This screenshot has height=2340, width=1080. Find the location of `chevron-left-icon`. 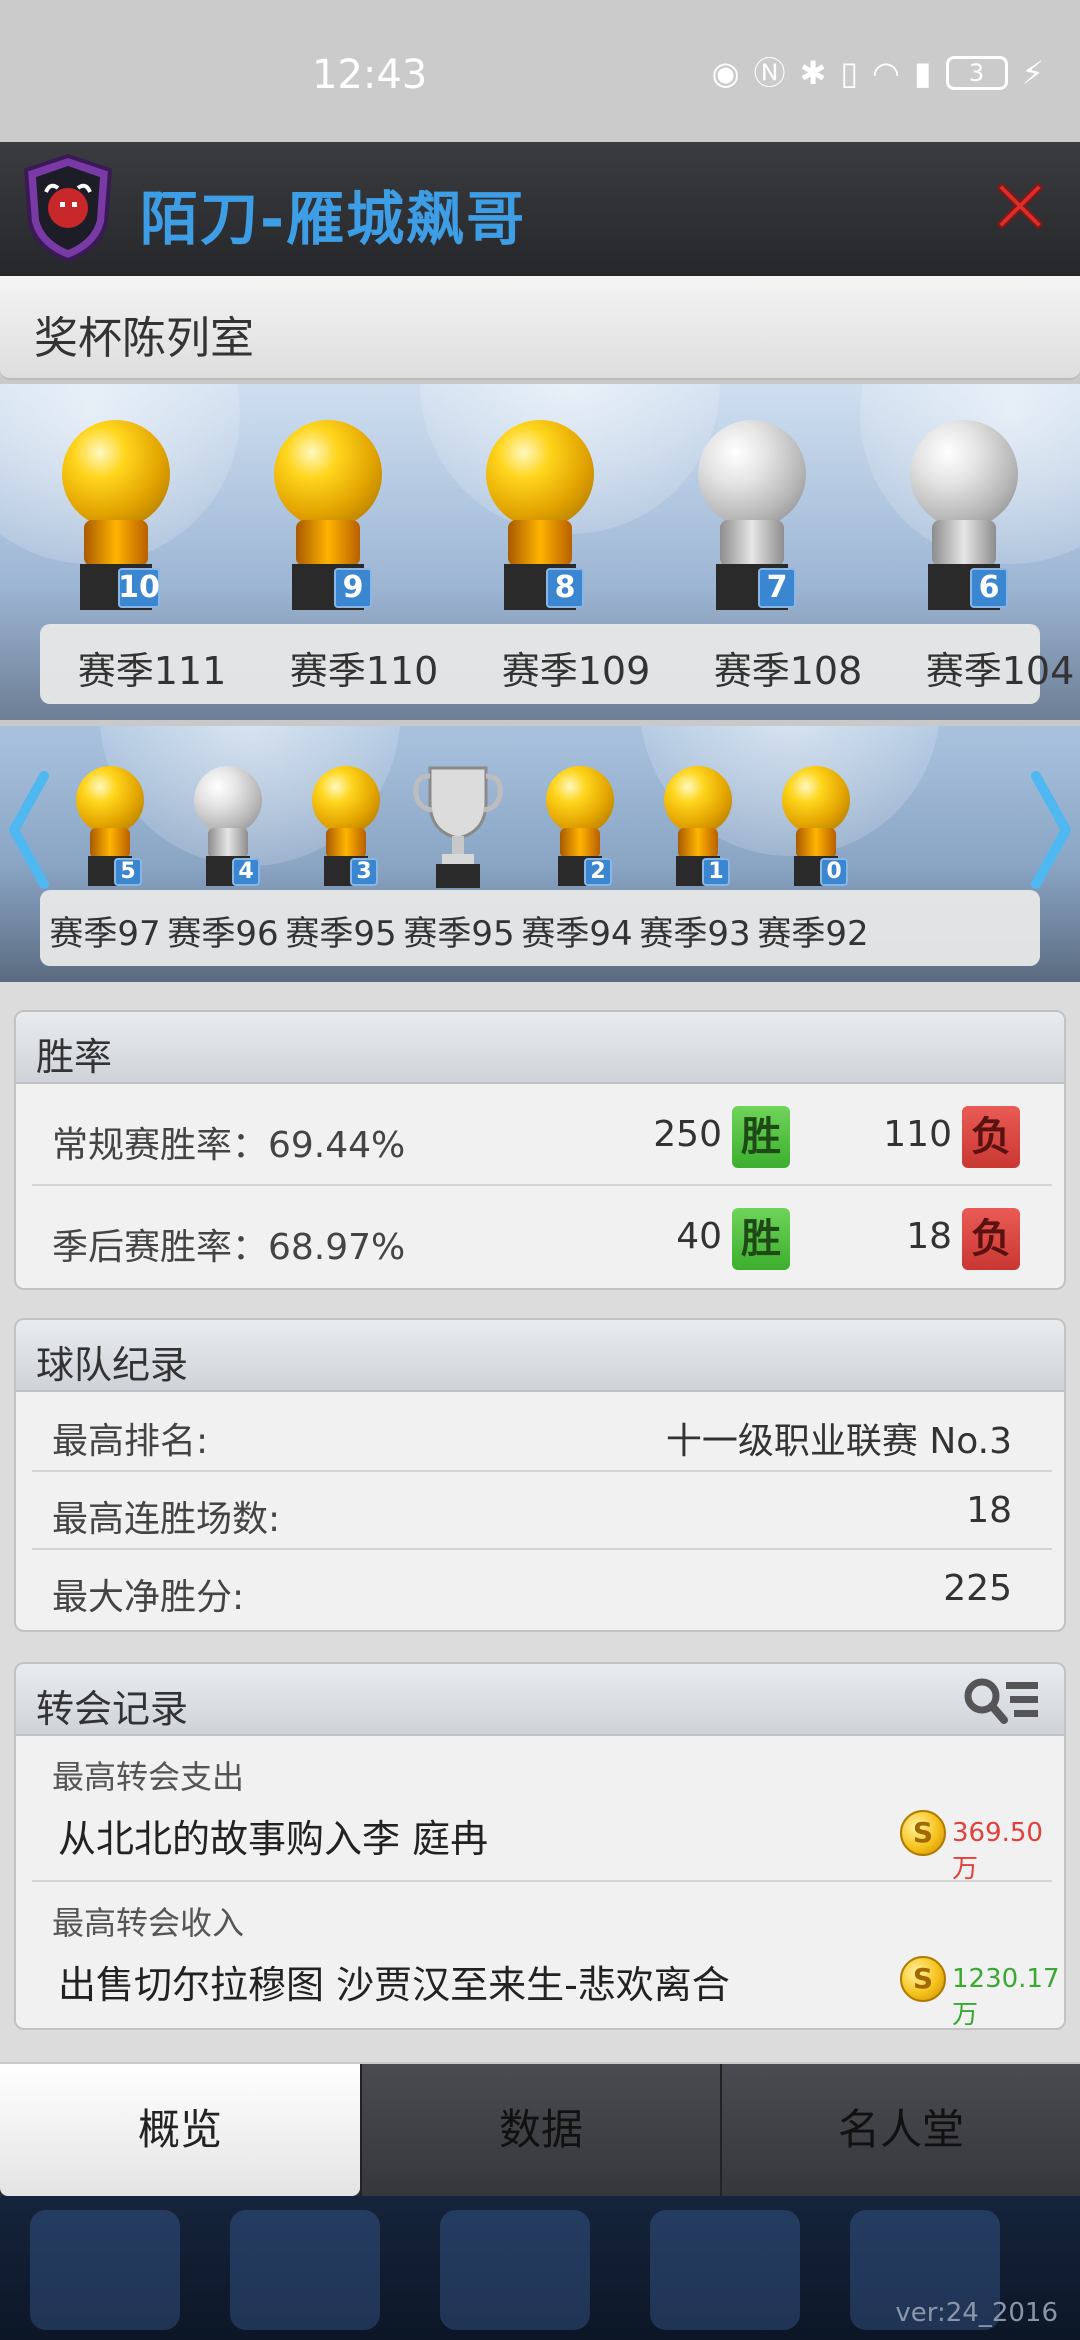

chevron-left-icon is located at coordinates (28, 830).